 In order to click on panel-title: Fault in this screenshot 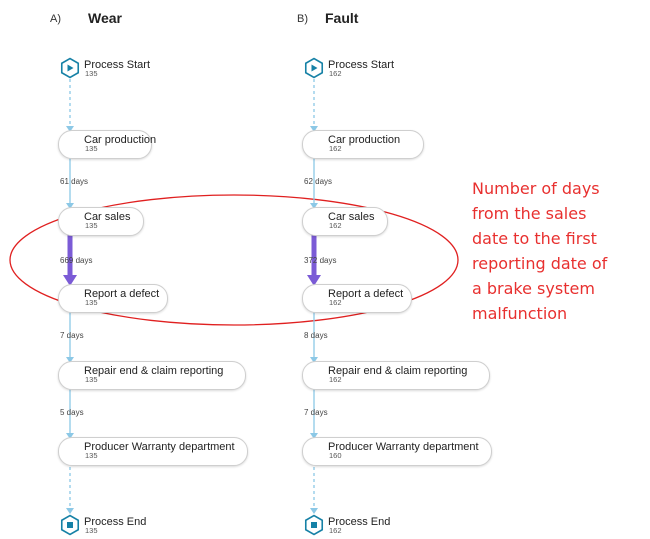, I will do `click(342, 18)`.